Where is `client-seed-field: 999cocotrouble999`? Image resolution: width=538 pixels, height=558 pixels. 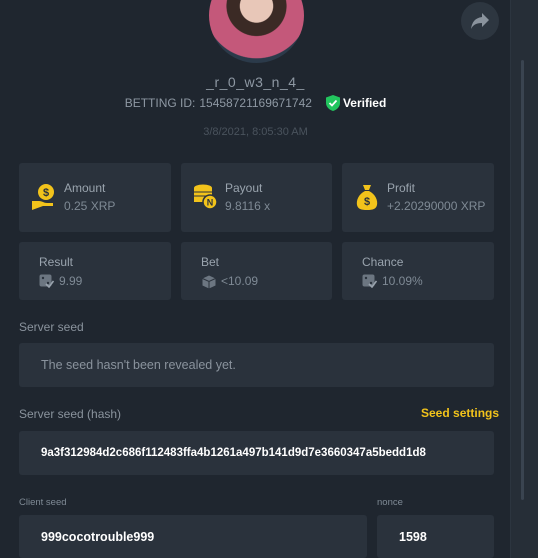 client-seed-field: 999cocotrouble999 is located at coordinates (193, 536).